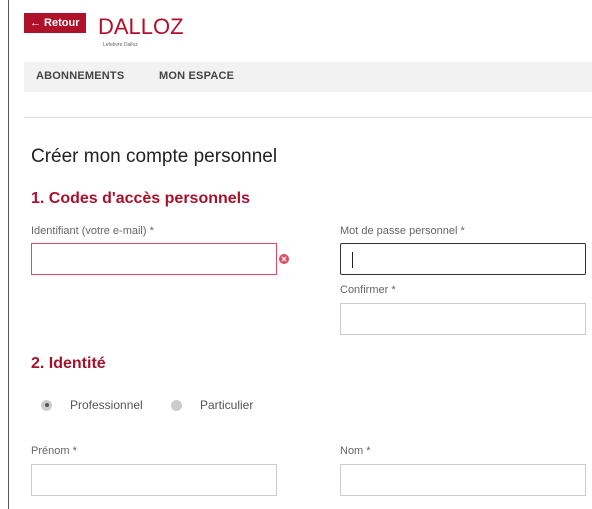  What do you see at coordinates (308, 77) in the screenshot?
I see `main-nav: ABONNEMENTS MON ESPACE` at bounding box center [308, 77].